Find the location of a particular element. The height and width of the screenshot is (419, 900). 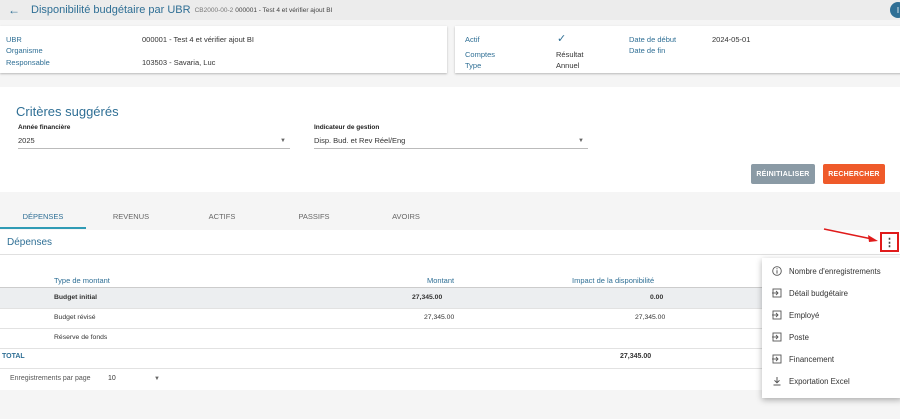

kebab-menu-icon: ⋮ is located at coordinates (889, 242).